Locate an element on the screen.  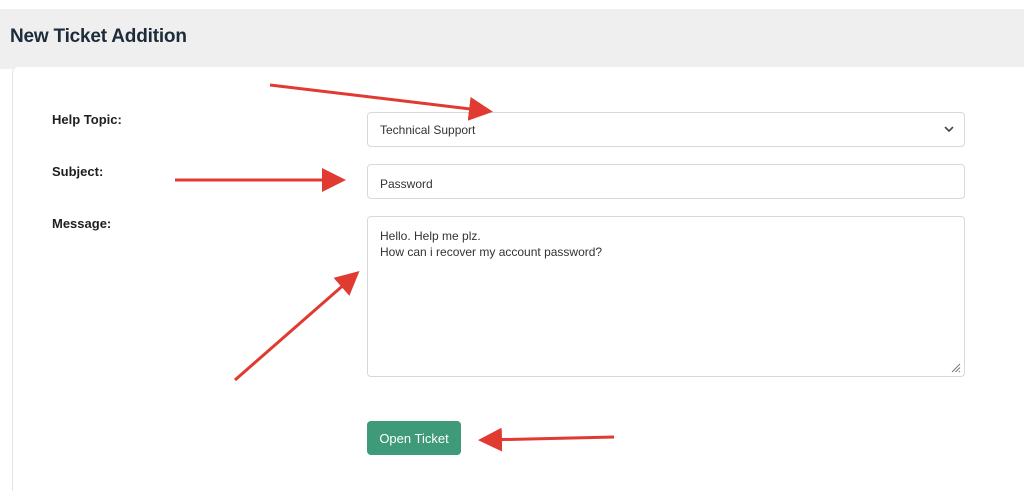
resize-grip-icon is located at coordinates (955, 367).